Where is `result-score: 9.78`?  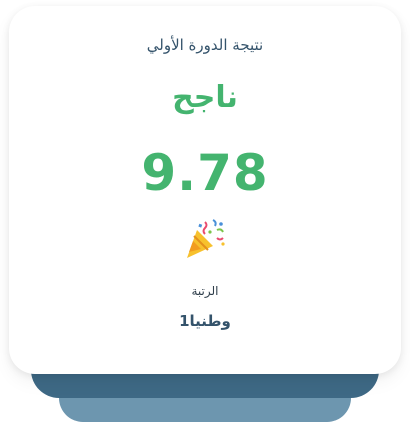
result-score: 9.78 is located at coordinates (205, 173).